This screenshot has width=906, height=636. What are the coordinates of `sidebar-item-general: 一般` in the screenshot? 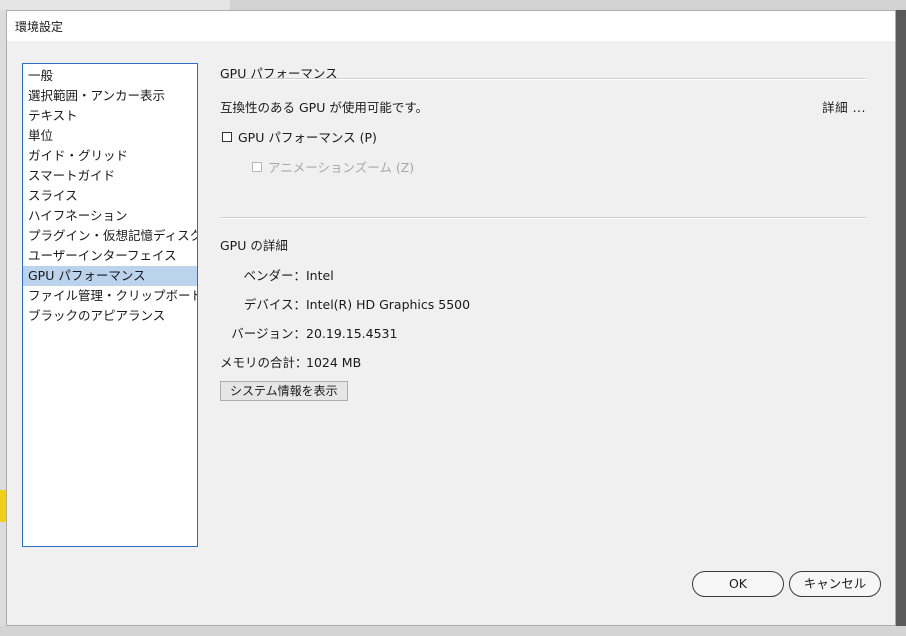 It's located at (110, 76).